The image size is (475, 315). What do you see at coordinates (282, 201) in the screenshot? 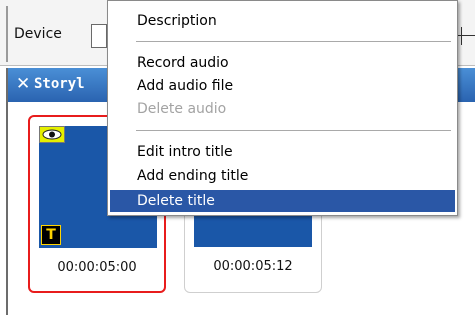
I see `menu-item-delete-title: Delete title` at bounding box center [282, 201].